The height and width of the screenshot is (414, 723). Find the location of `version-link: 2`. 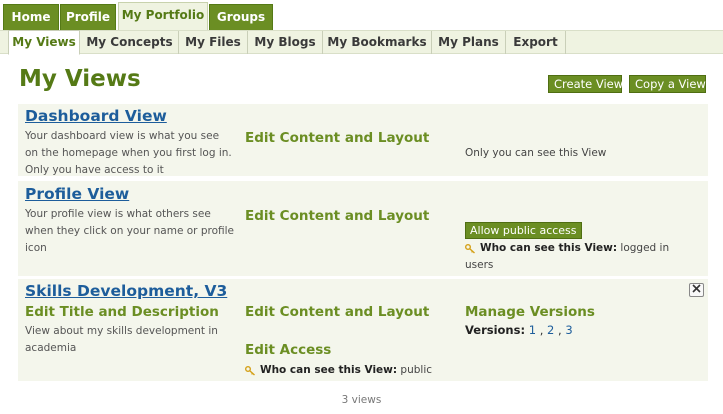

version-link: 2 is located at coordinates (550, 330).